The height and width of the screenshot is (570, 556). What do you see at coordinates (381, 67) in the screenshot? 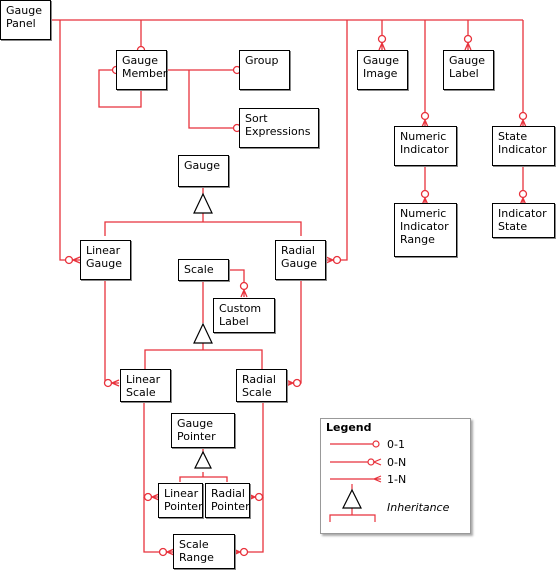
I see `entity-label: Gauge Image` at bounding box center [381, 67].